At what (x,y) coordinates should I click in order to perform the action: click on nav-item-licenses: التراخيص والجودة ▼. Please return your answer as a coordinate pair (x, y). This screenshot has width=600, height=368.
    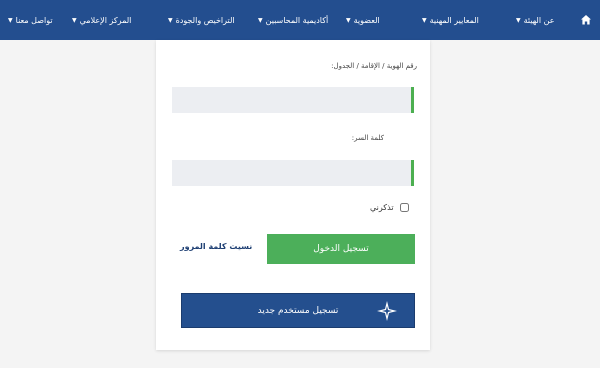
    Looking at the image, I should click on (201, 20).